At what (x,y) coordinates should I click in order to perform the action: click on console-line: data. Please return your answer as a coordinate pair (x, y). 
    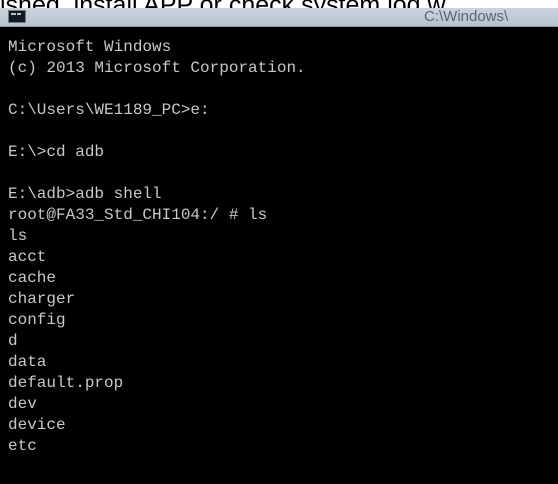
    Looking at the image, I should click on (27, 362).